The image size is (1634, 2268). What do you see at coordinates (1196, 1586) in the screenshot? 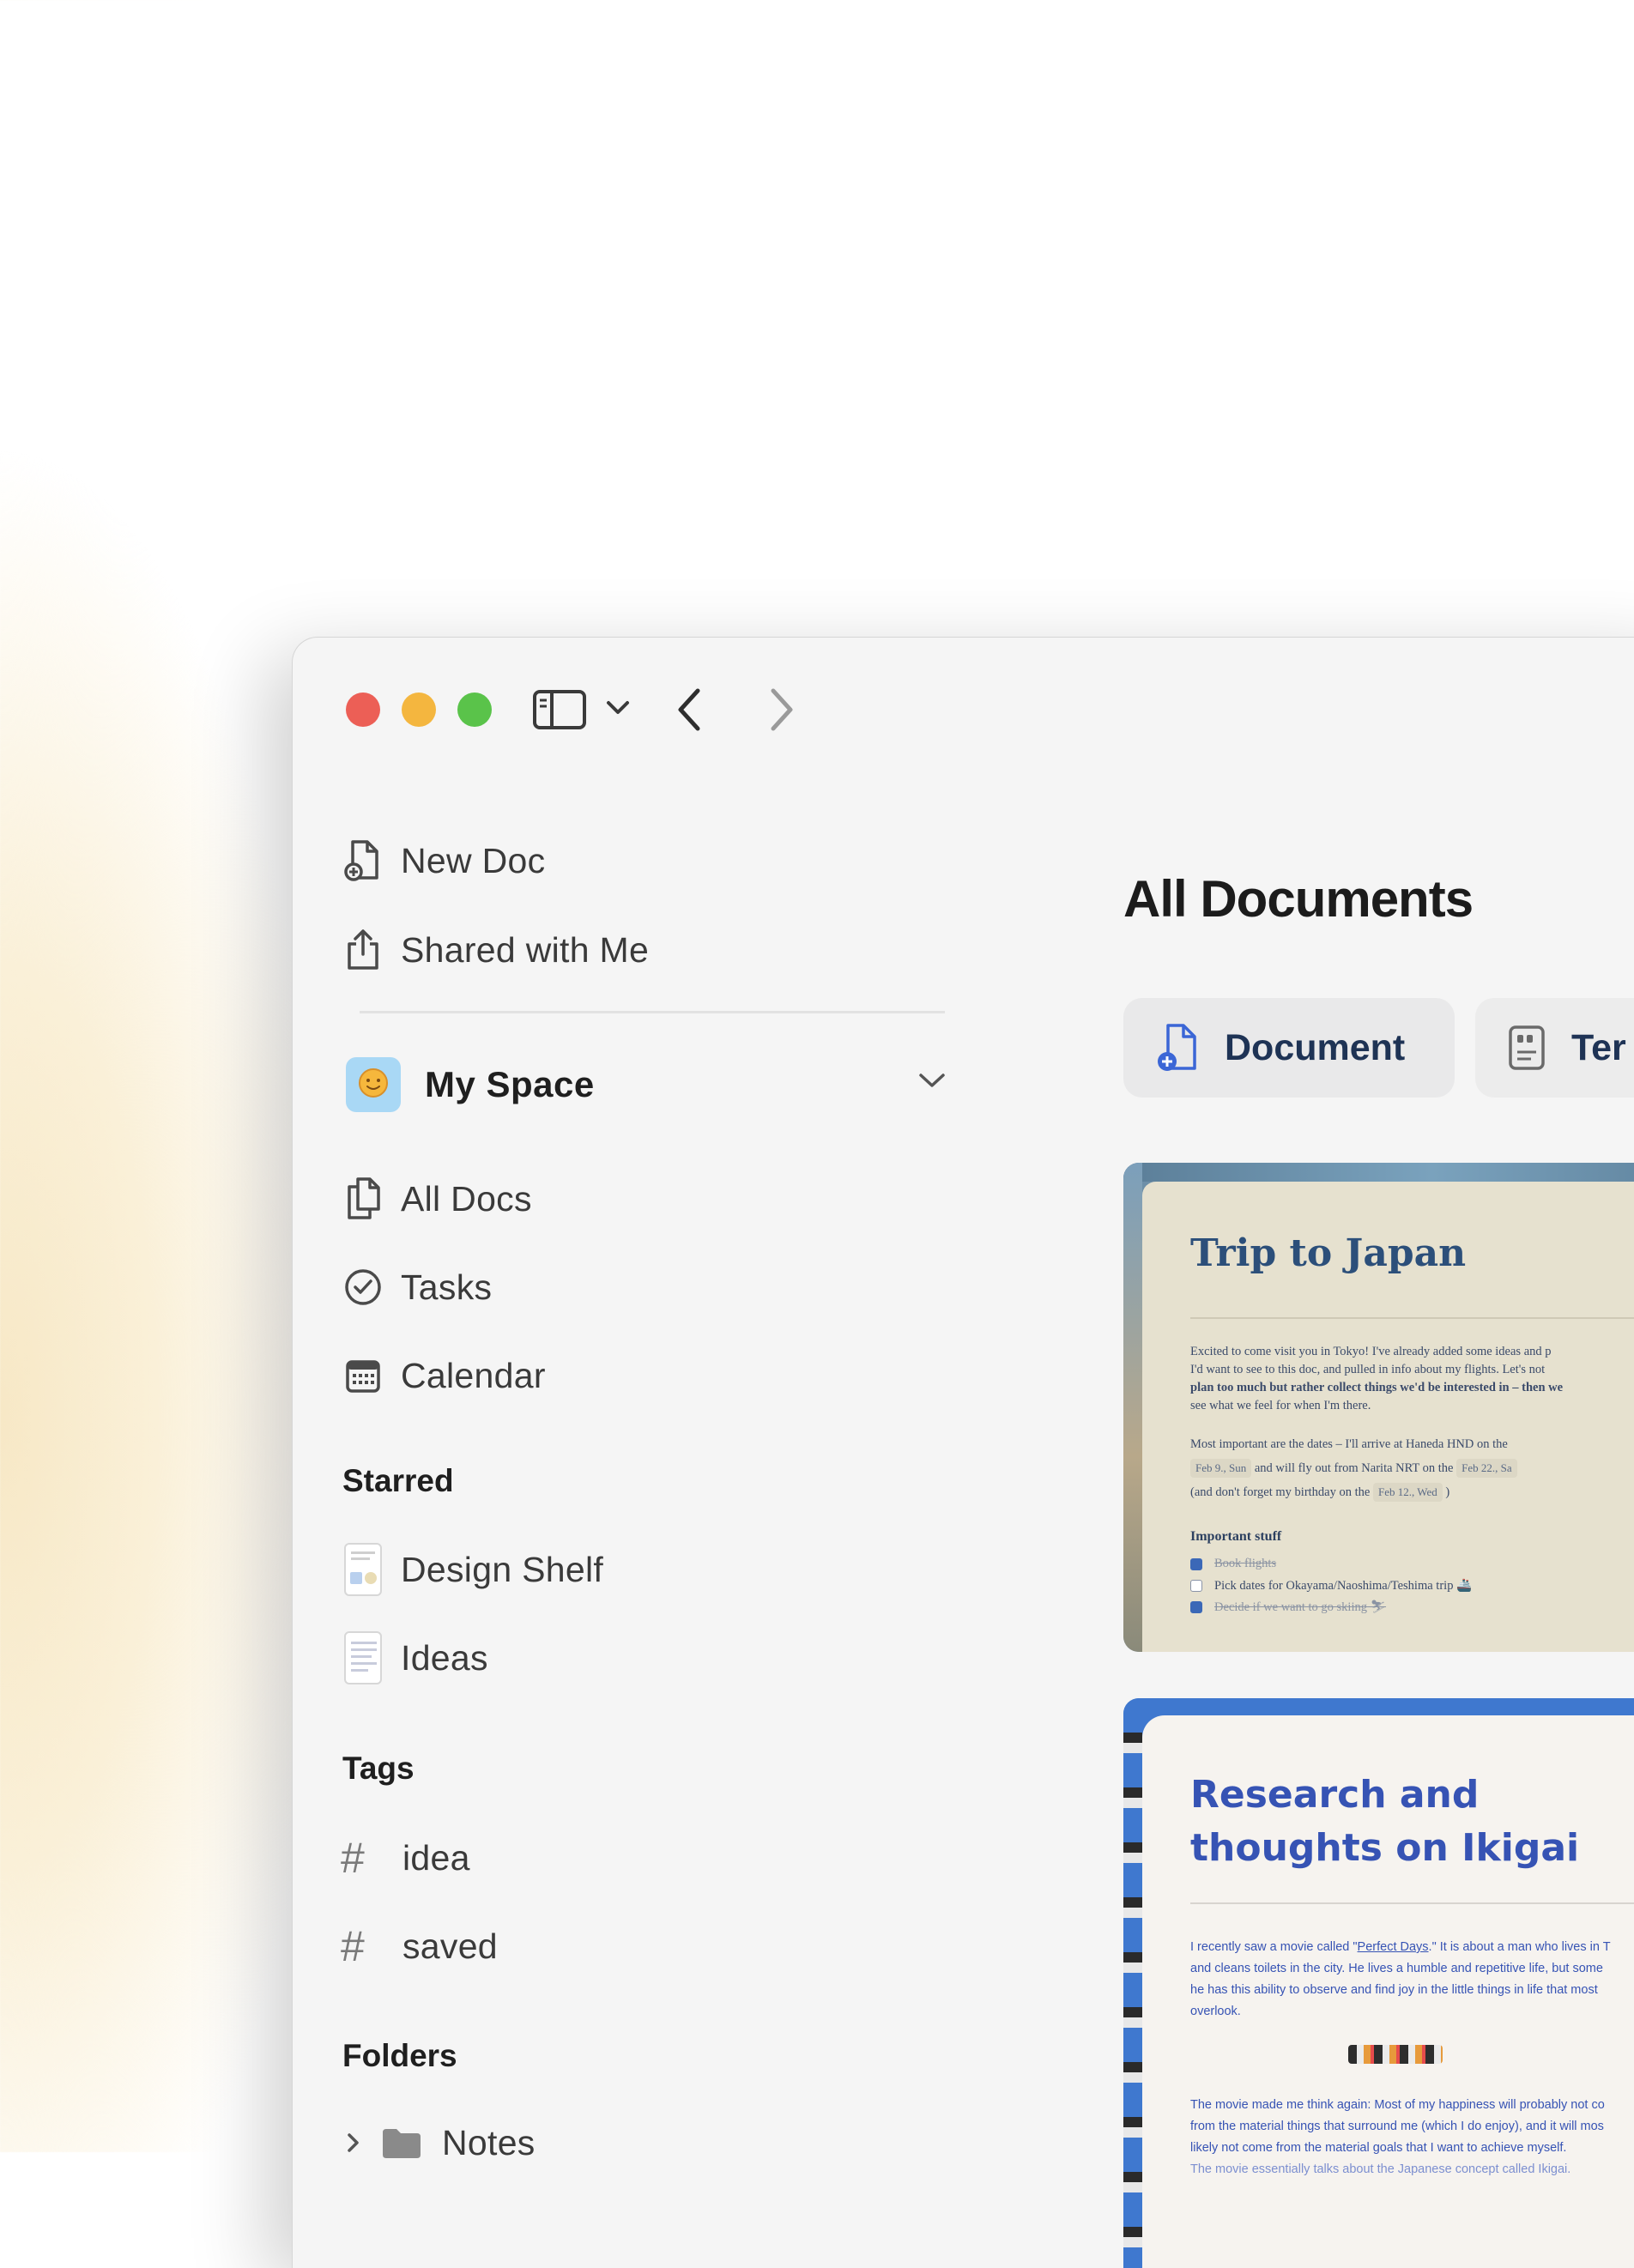
I see `checkbox-icon` at bounding box center [1196, 1586].